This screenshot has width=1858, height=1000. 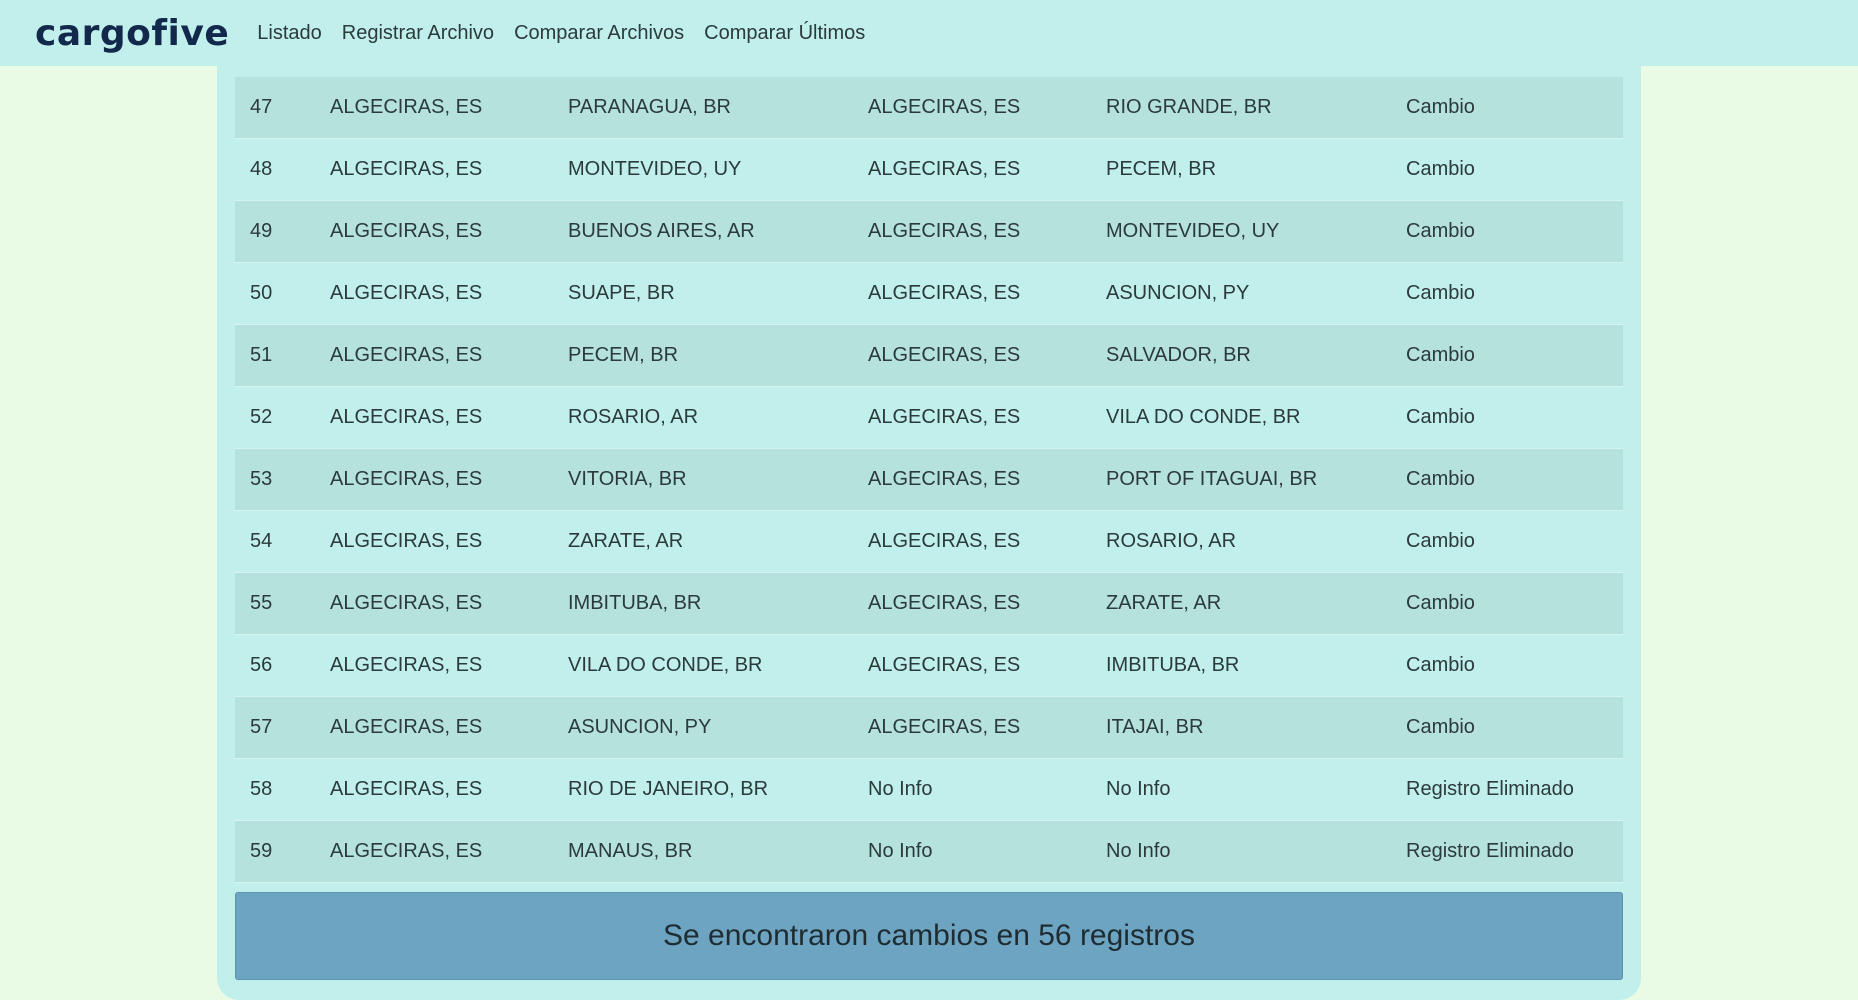 I want to click on row-number-cell: 49, so click(x=282, y=231).